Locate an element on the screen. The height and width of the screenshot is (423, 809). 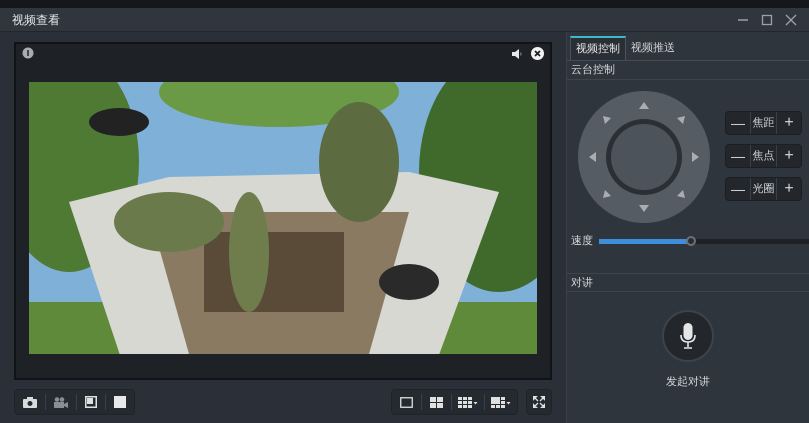
tab: 视频控制 is located at coordinates (598, 48).